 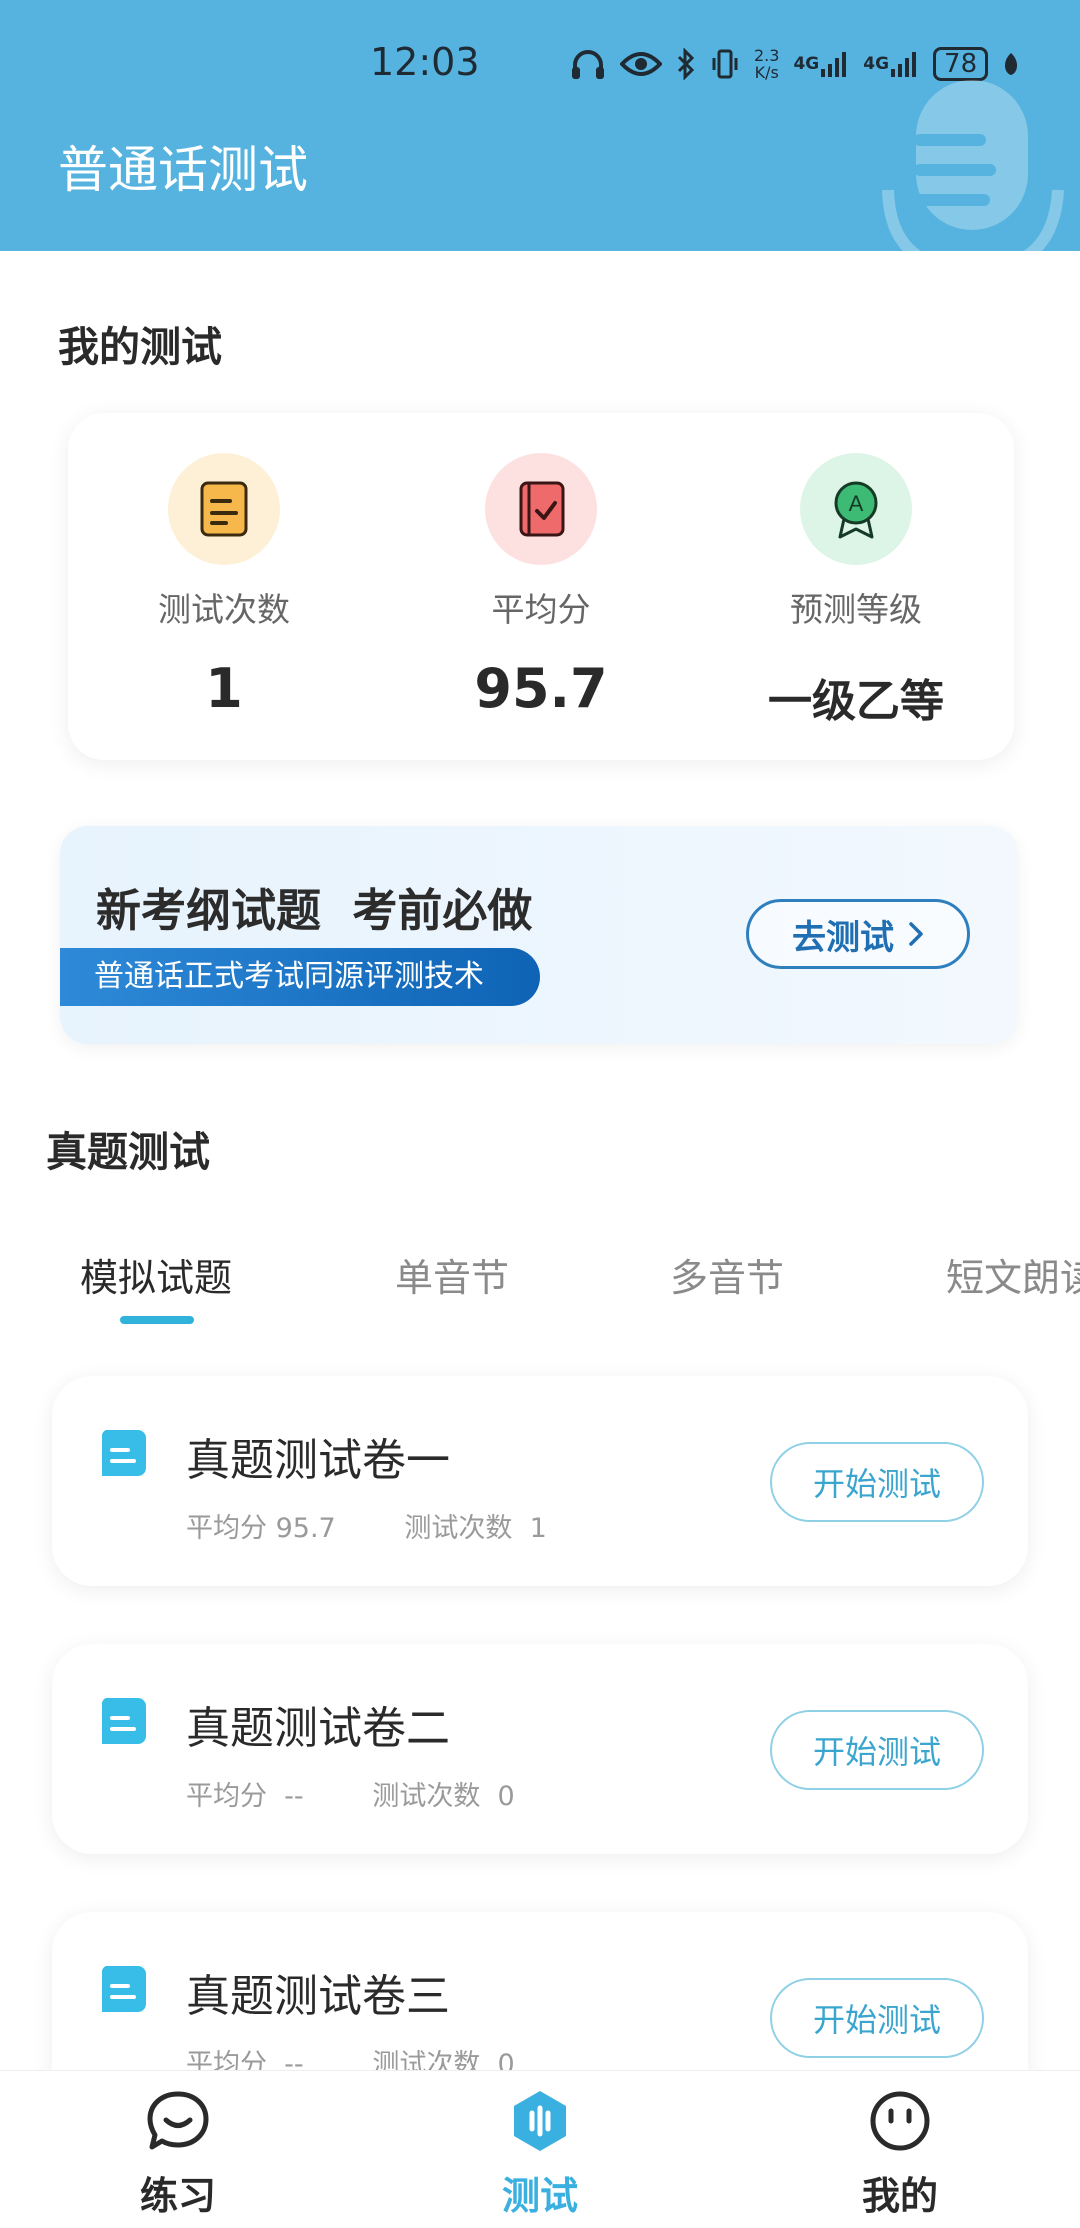 I want to click on nav-item-test: 测试, so click(x=540, y=2154).